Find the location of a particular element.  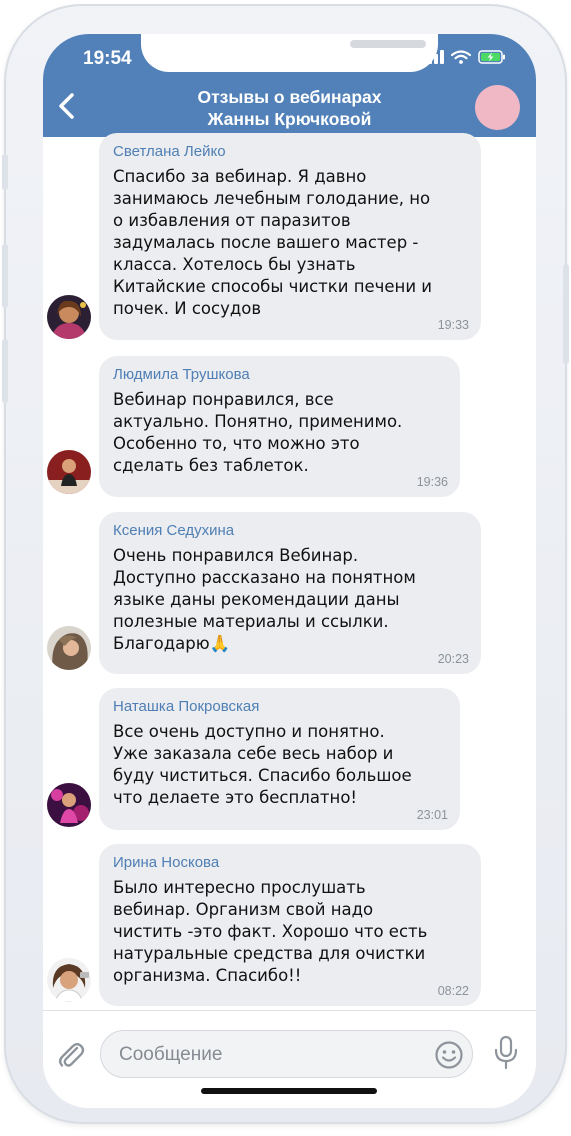

chevron-left-icon is located at coordinates (66, 106).